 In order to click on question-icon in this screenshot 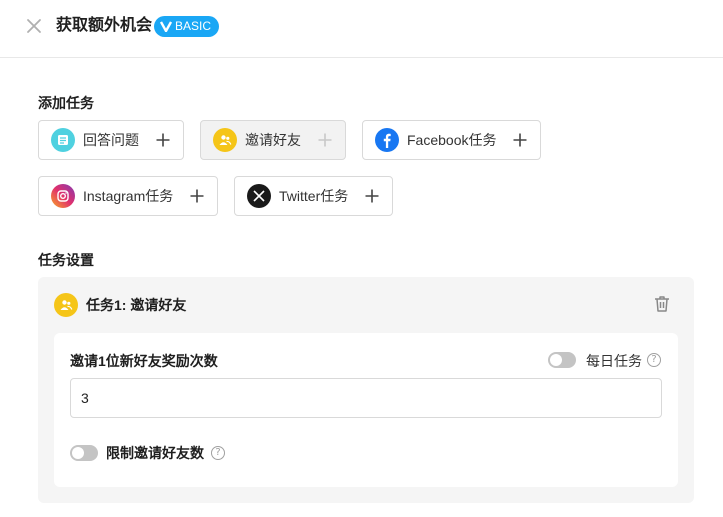, I will do `click(63, 140)`.